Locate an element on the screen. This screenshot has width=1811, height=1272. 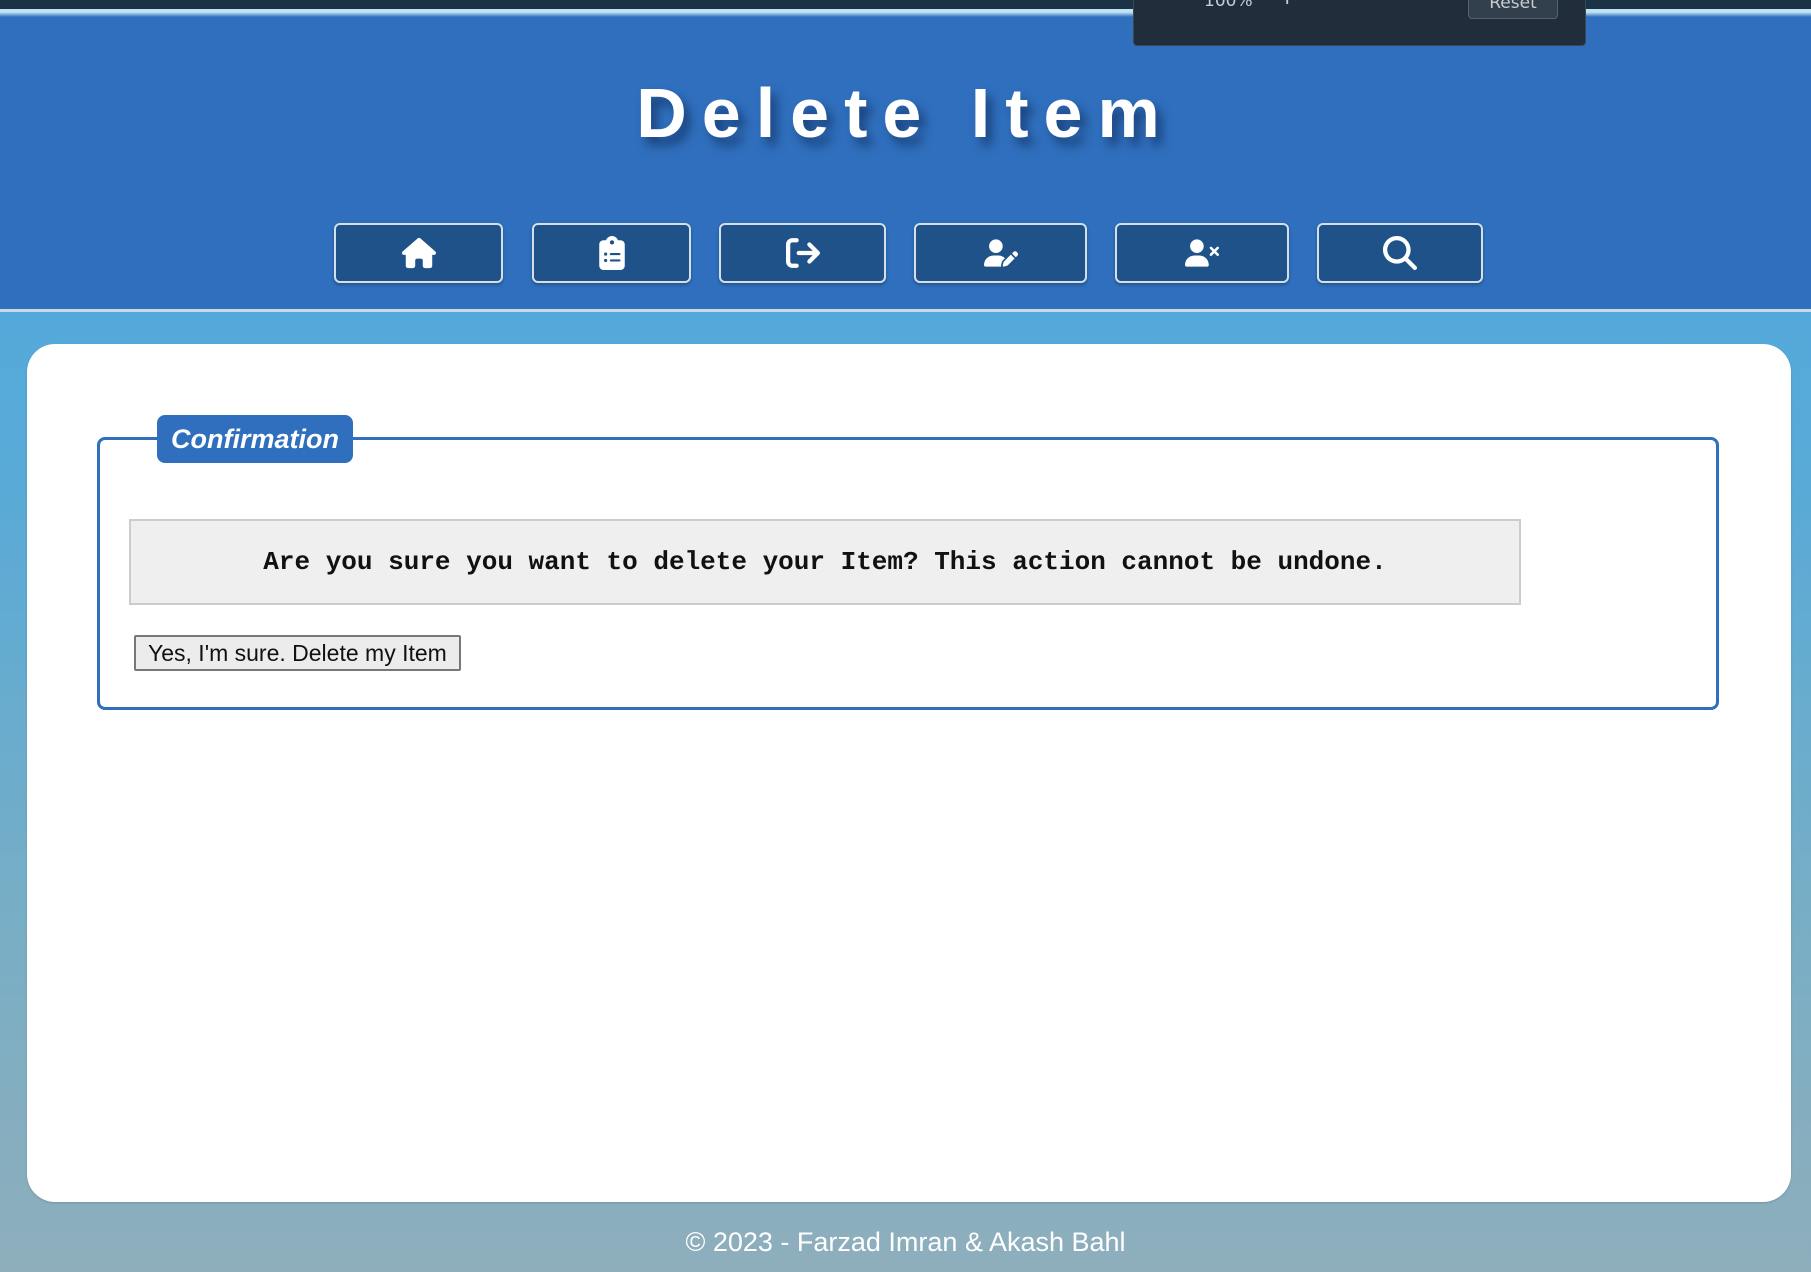
nav-home-button is located at coordinates (418, 253).